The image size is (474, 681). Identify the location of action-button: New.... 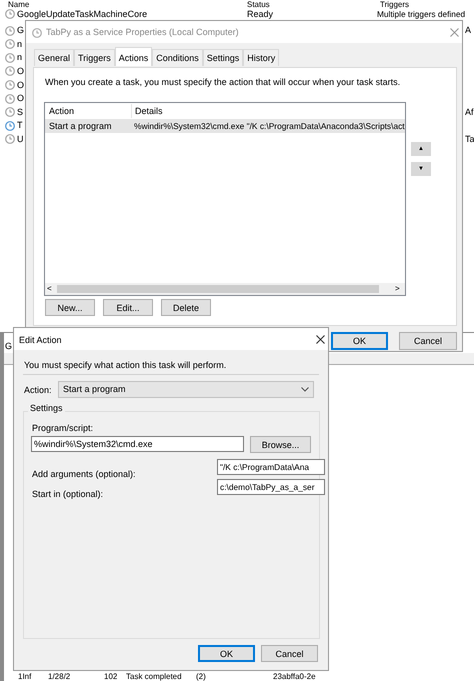
(70, 307).